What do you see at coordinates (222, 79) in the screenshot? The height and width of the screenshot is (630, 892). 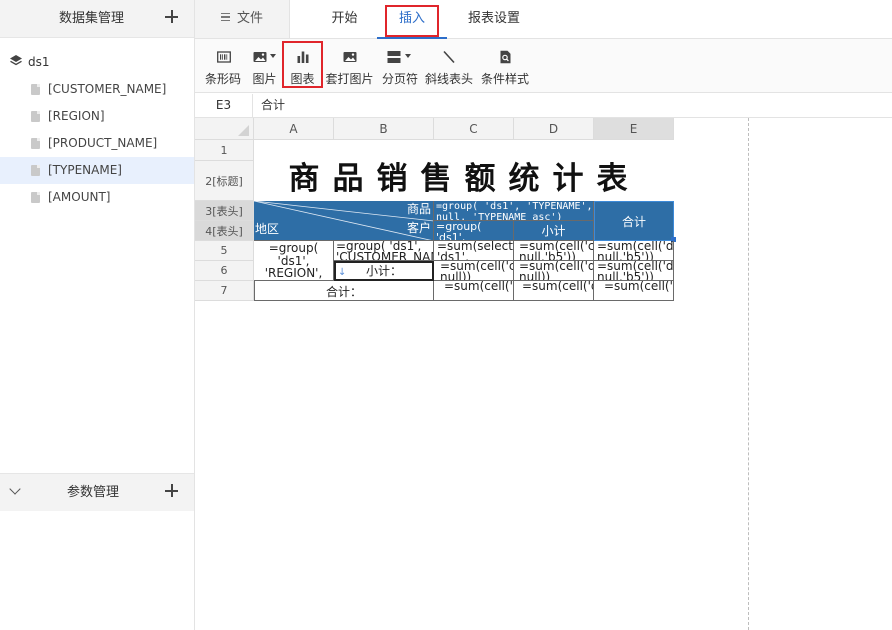 I see `barcode-label: 条形码` at bounding box center [222, 79].